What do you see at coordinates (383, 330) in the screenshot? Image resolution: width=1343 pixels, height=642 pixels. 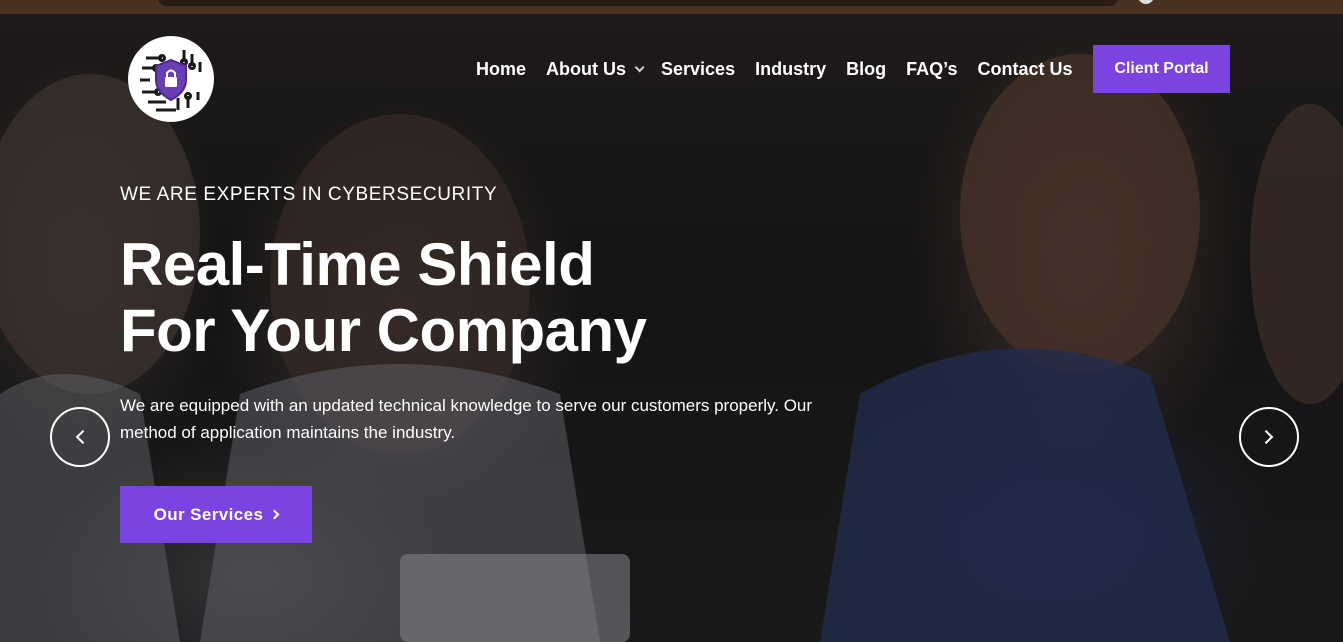 I see `hero-headline-line2: For Your Company` at bounding box center [383, 330].